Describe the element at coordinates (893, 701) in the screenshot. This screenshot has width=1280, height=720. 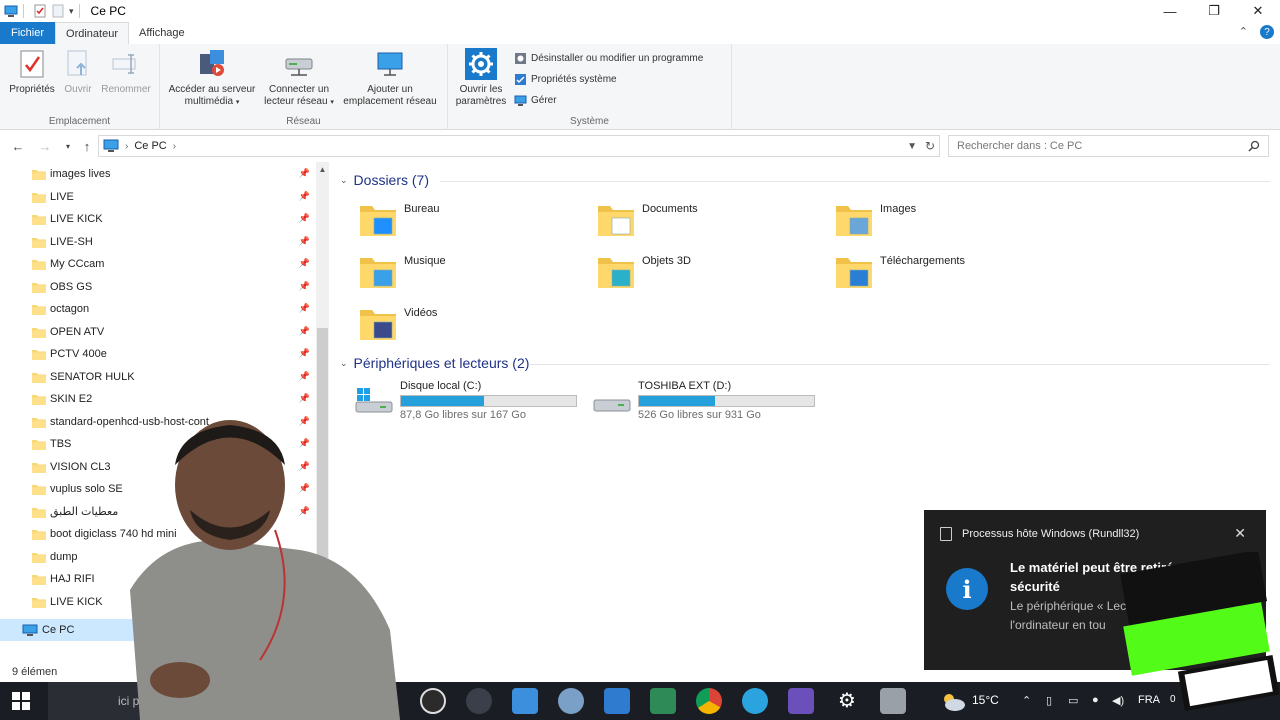
I see `file-explorer-icon` at that location.